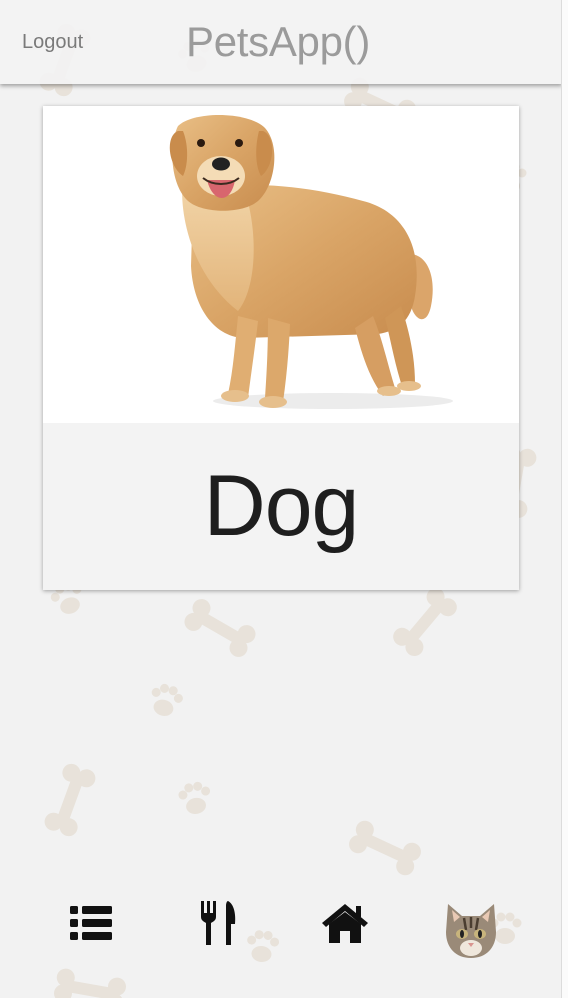 The image size is (568, 998). Describe the element at coordinates (52, 42) in the screenshot. I see `logout-button: Logout` at that location.